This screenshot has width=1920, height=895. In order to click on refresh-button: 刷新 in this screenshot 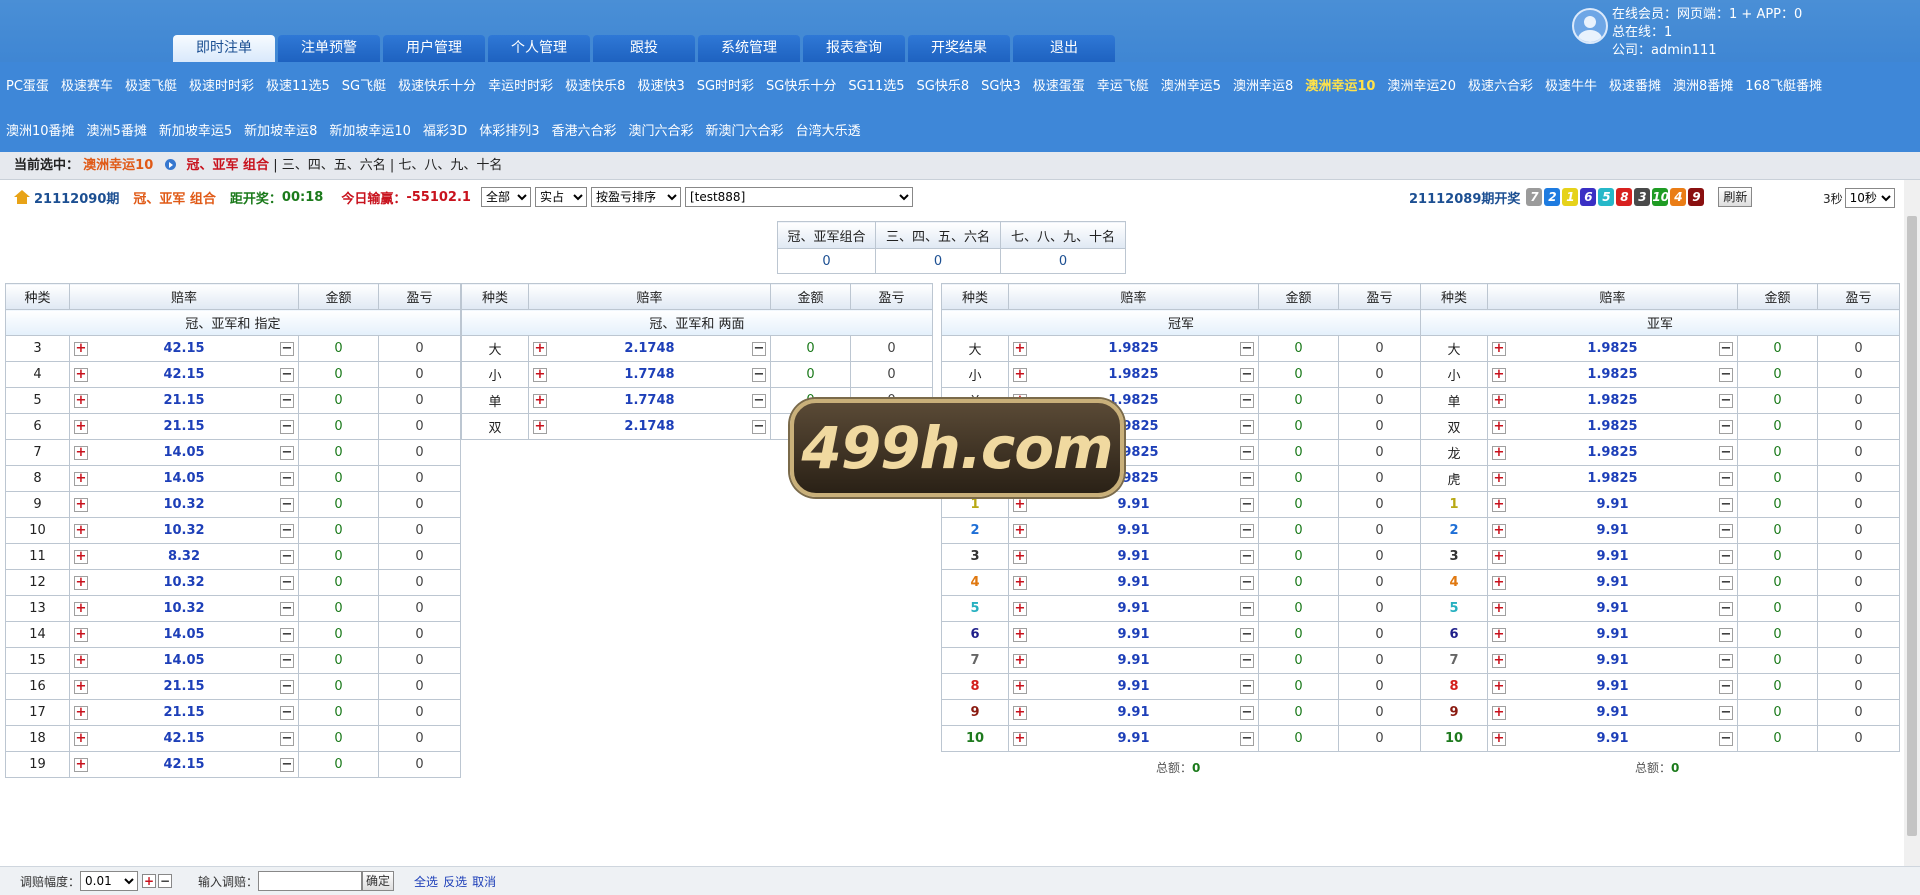, I will do `click(1735, 197)`.